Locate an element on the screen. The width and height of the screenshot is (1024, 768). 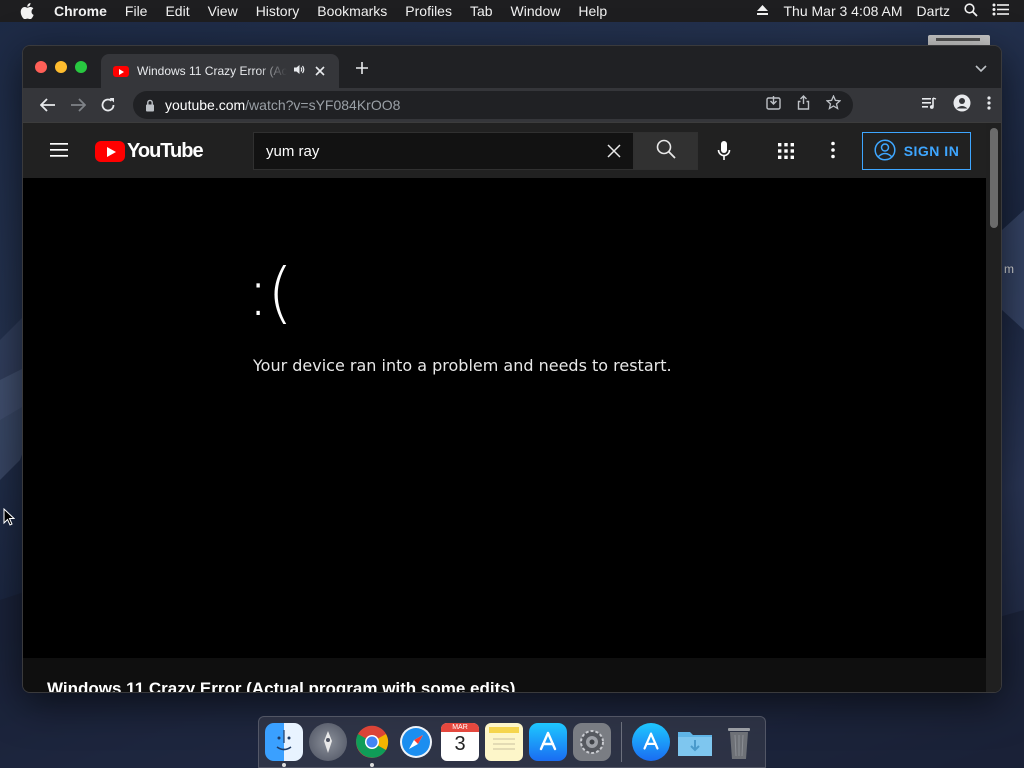
profile-avatar-icon is located at coordinates (962, 105).